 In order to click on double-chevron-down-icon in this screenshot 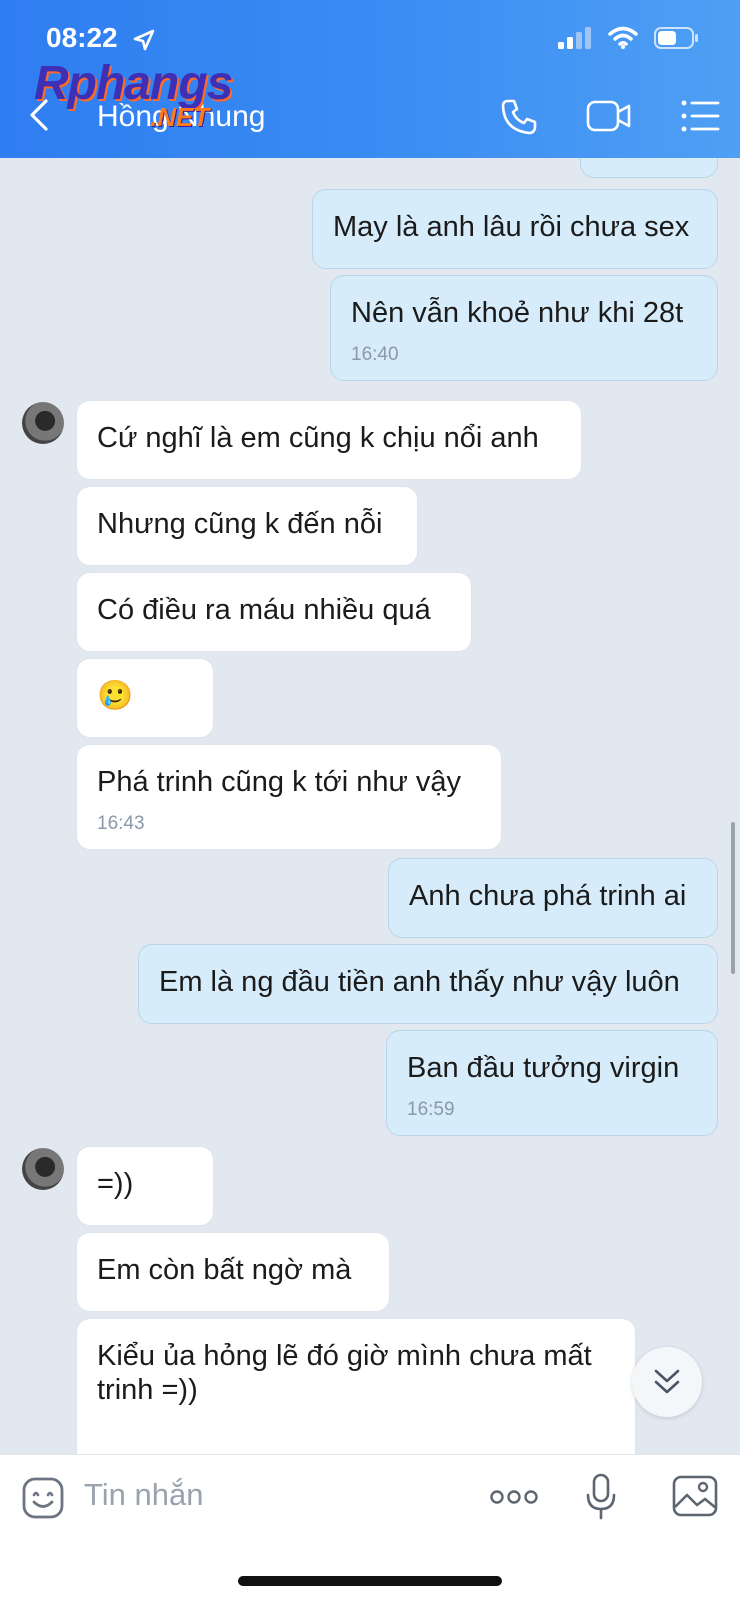, I will do `click(667, 1381)`.